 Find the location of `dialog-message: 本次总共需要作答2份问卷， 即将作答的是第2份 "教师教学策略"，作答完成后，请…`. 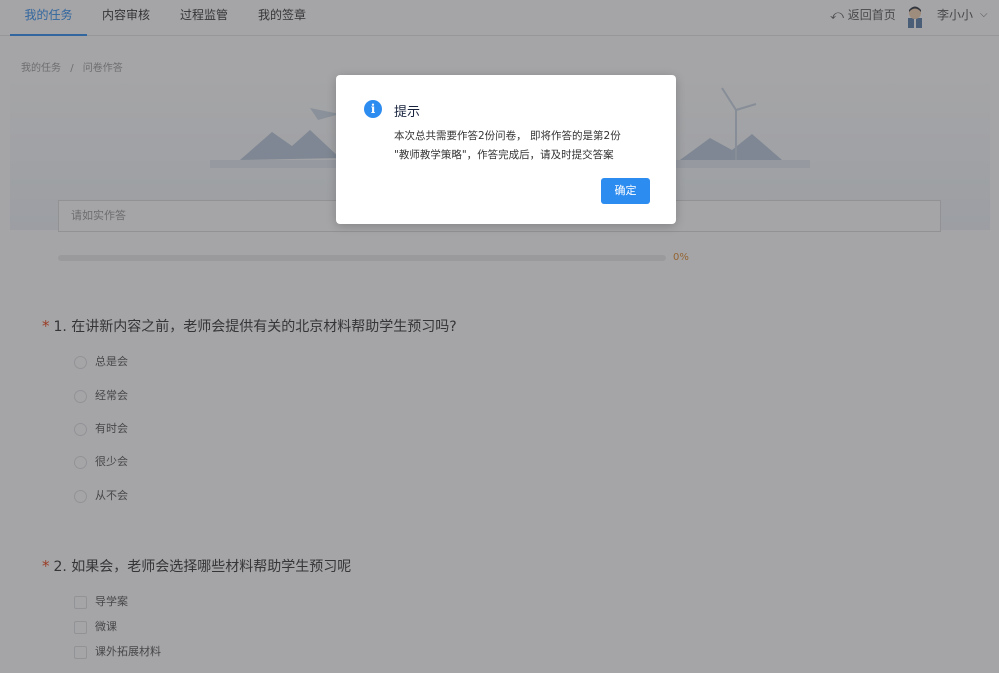

dialog-message: 本次总共需要作答2份问卷， 即将作答的是第2份 "教师教学策略"，作答完成后，请… is located at coordinates (529, 146).